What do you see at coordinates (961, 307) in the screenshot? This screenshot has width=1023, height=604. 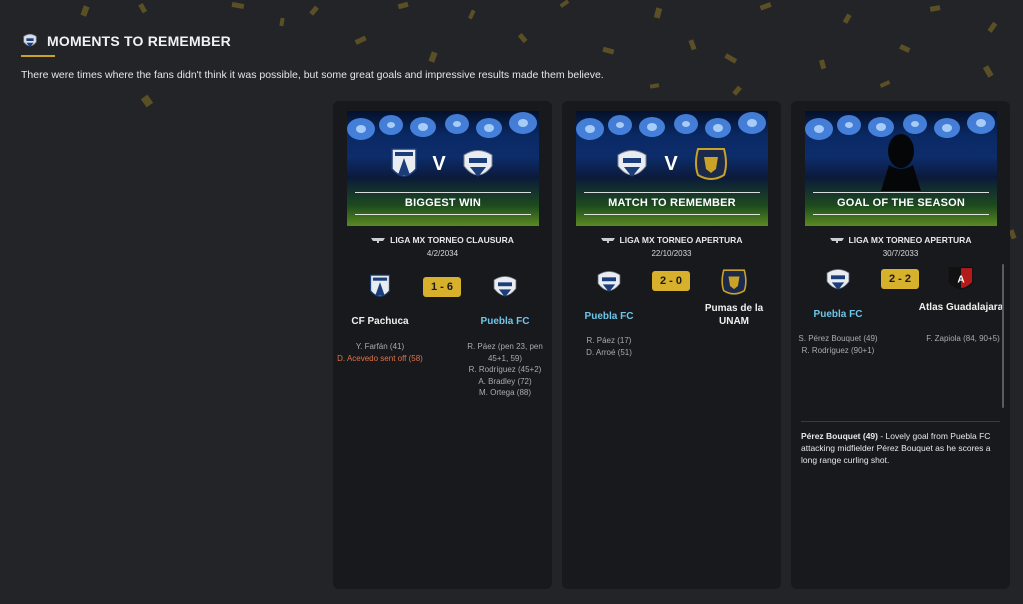 I see `away-team-name: Atlas Guadalajara` at bounding box center [961, 307].